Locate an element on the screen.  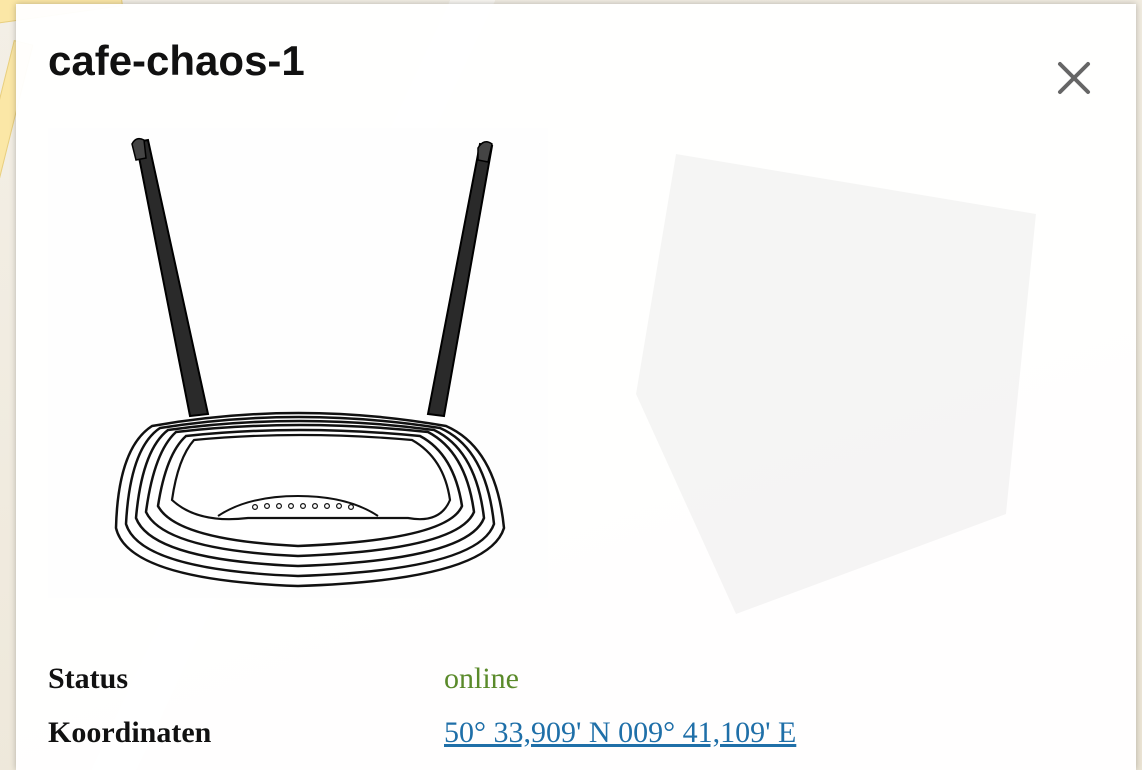
coordinates-link: 50° 33,909' N 009° 41,109' E is located at coordinates (620, 733).